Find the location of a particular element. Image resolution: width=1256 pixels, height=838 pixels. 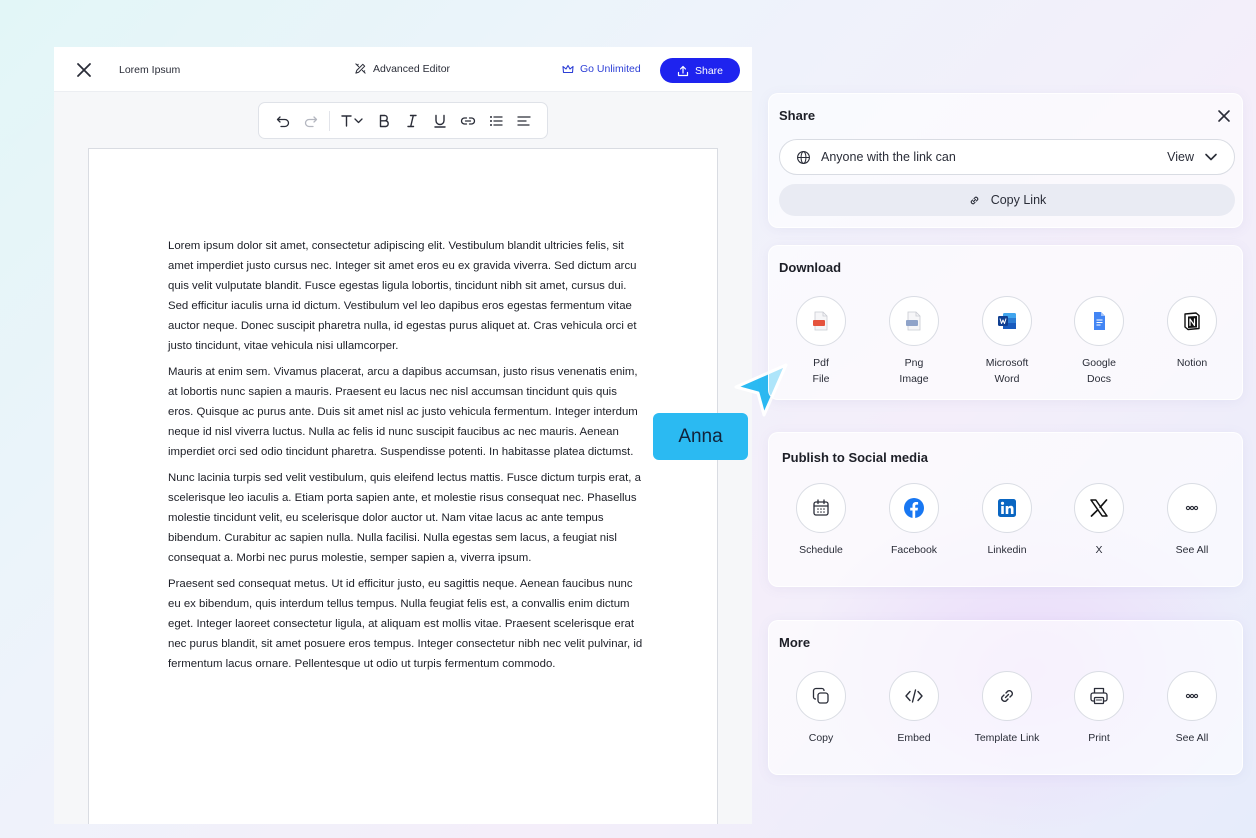

copy-icon is located at coordinates (820, 695).